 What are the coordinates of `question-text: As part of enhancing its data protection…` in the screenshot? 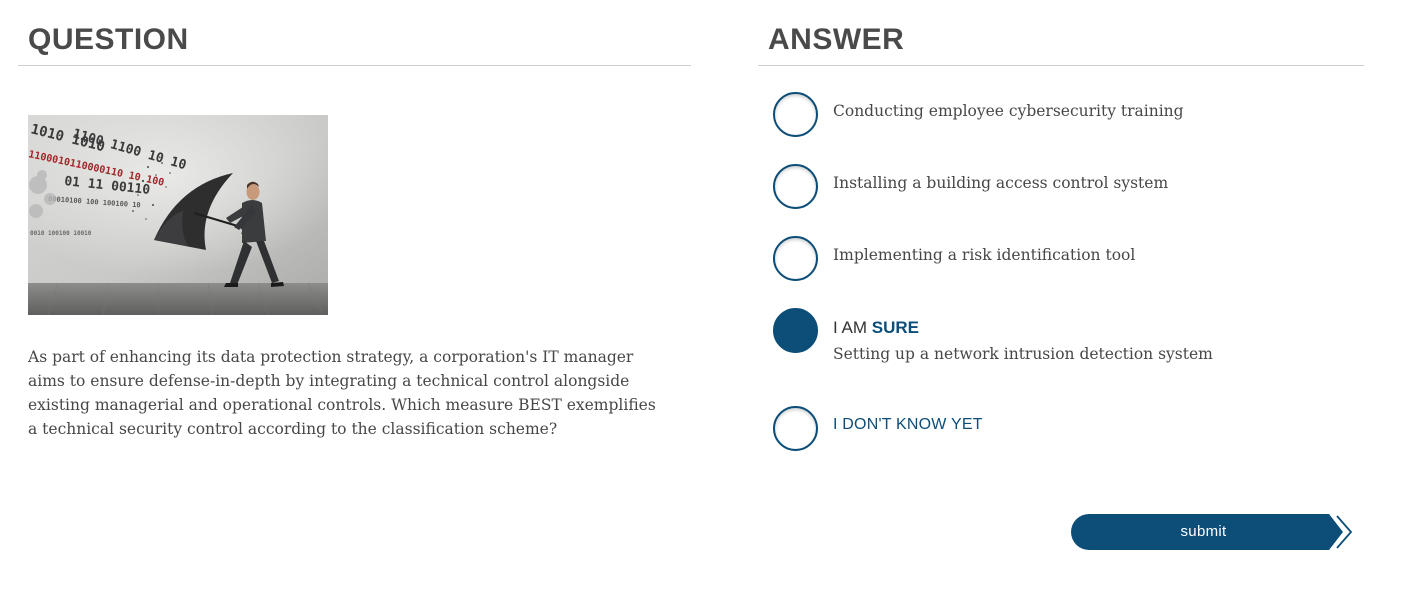 It's located at (342, 393).